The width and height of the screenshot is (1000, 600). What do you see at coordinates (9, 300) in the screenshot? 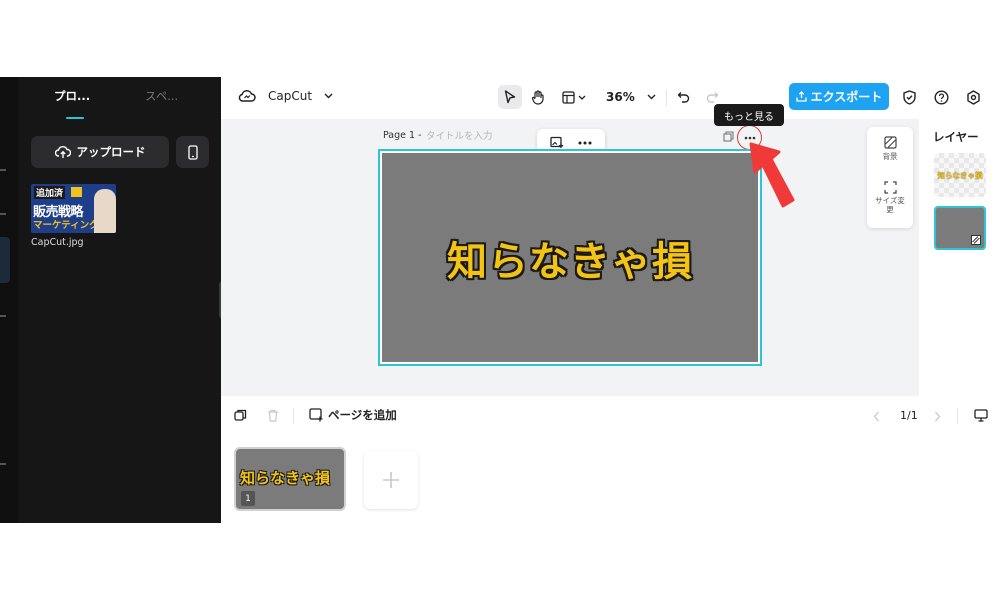
I see `nav-rail` at bounding box center [9, 300].